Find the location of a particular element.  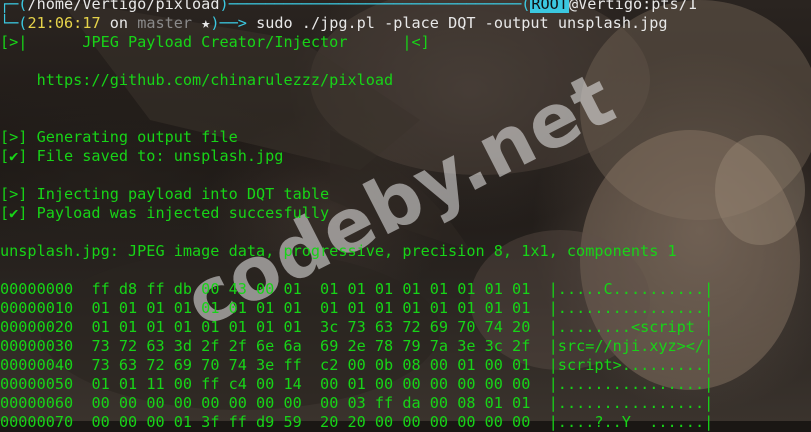

hex-ascii: |........<script | is located at coordinates (631, 327).